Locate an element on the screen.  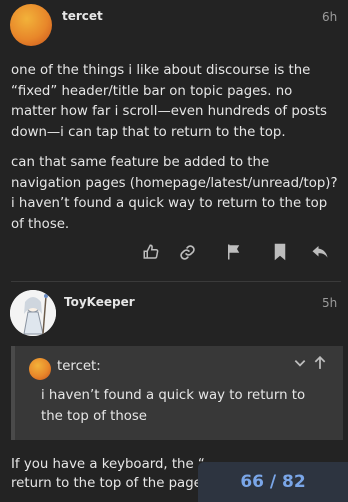
post-time: 5h is located at coordinates (329, 303).